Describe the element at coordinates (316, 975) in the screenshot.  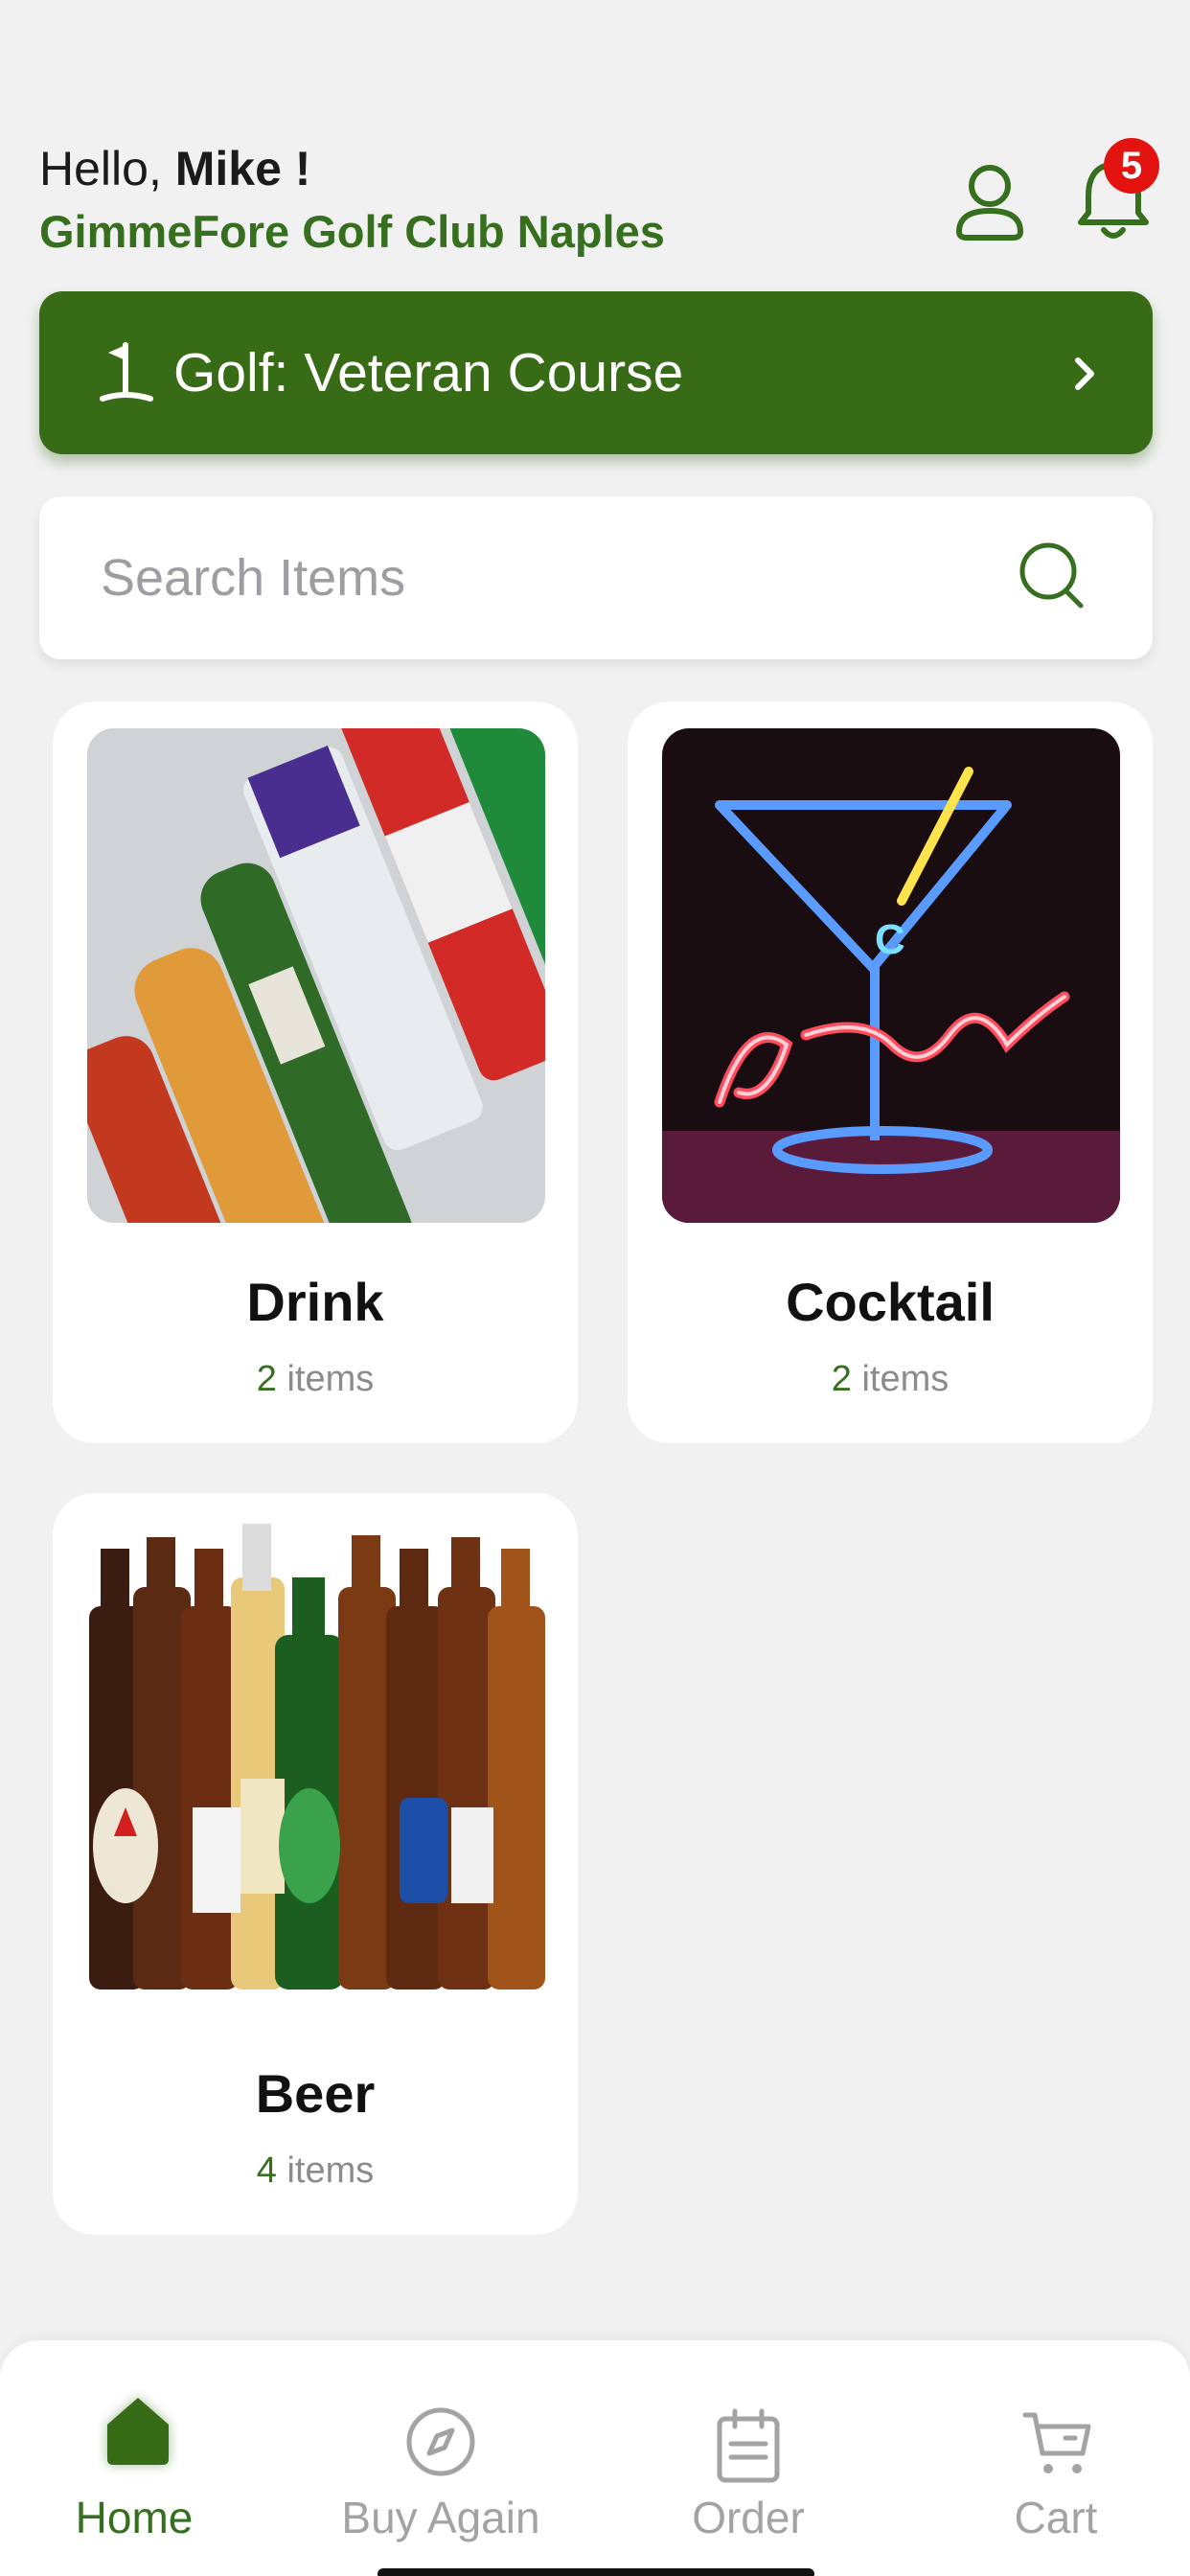
I see `drink-category-image` at that location.